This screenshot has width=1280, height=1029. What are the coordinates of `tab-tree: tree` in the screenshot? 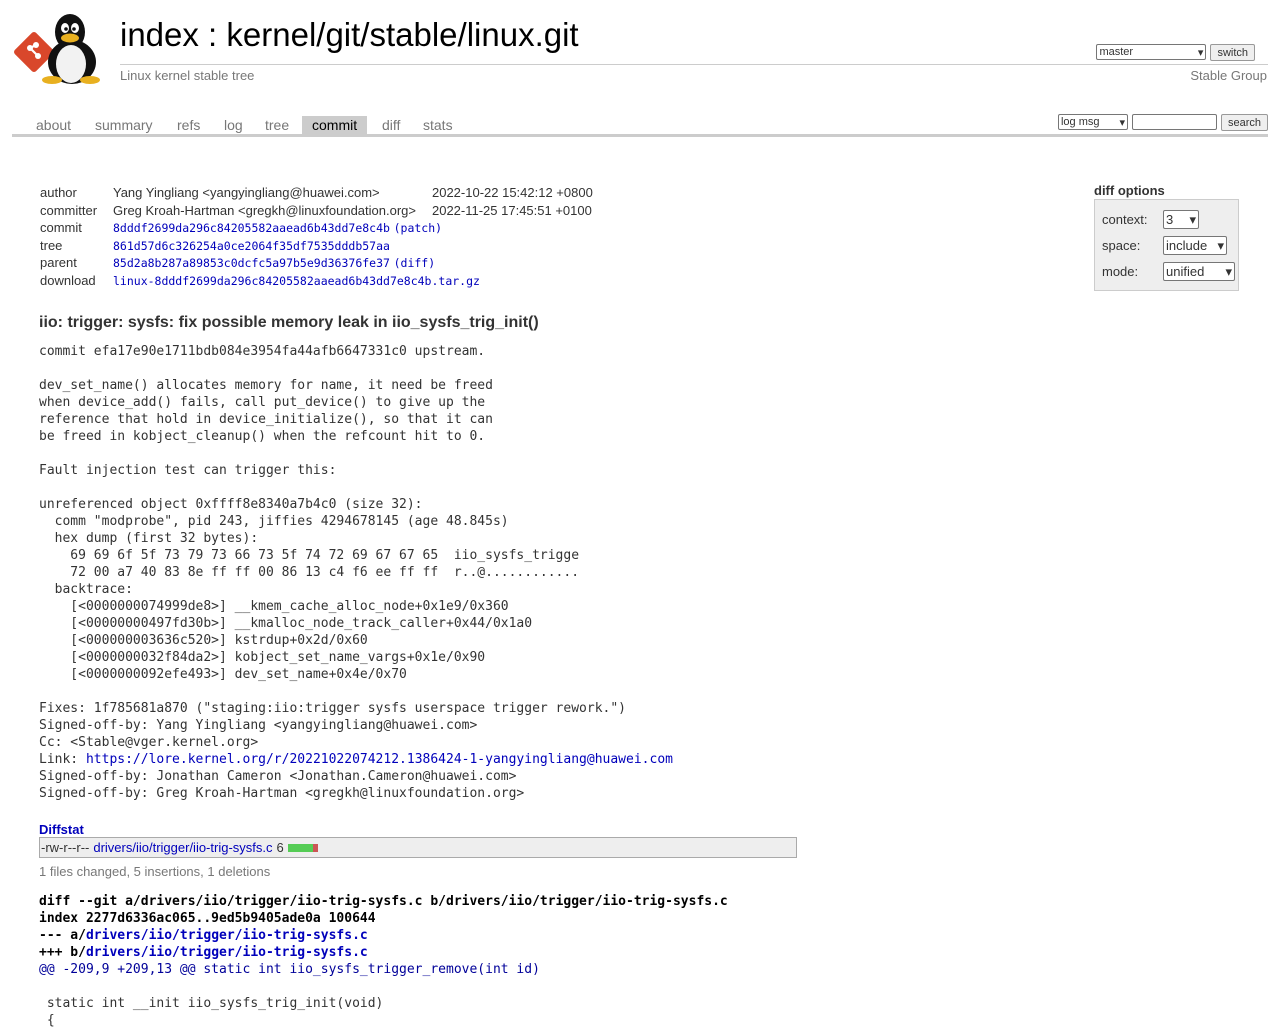 It's located at (277, 125).